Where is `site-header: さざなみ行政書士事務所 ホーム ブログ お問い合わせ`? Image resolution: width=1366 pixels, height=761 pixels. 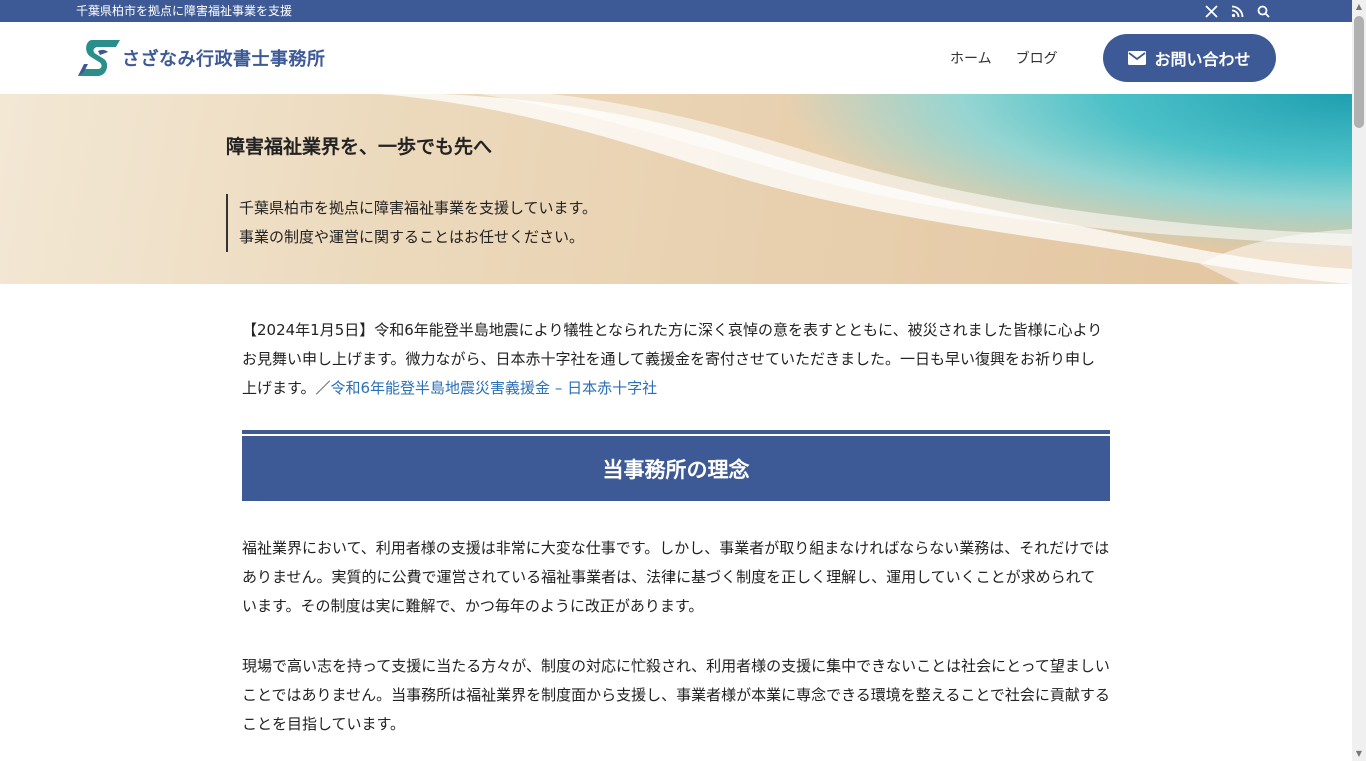 site-header: さざなみ行政書士事務所 ホーム ブログ お問い合わせ is located at coordinates (676, 58).